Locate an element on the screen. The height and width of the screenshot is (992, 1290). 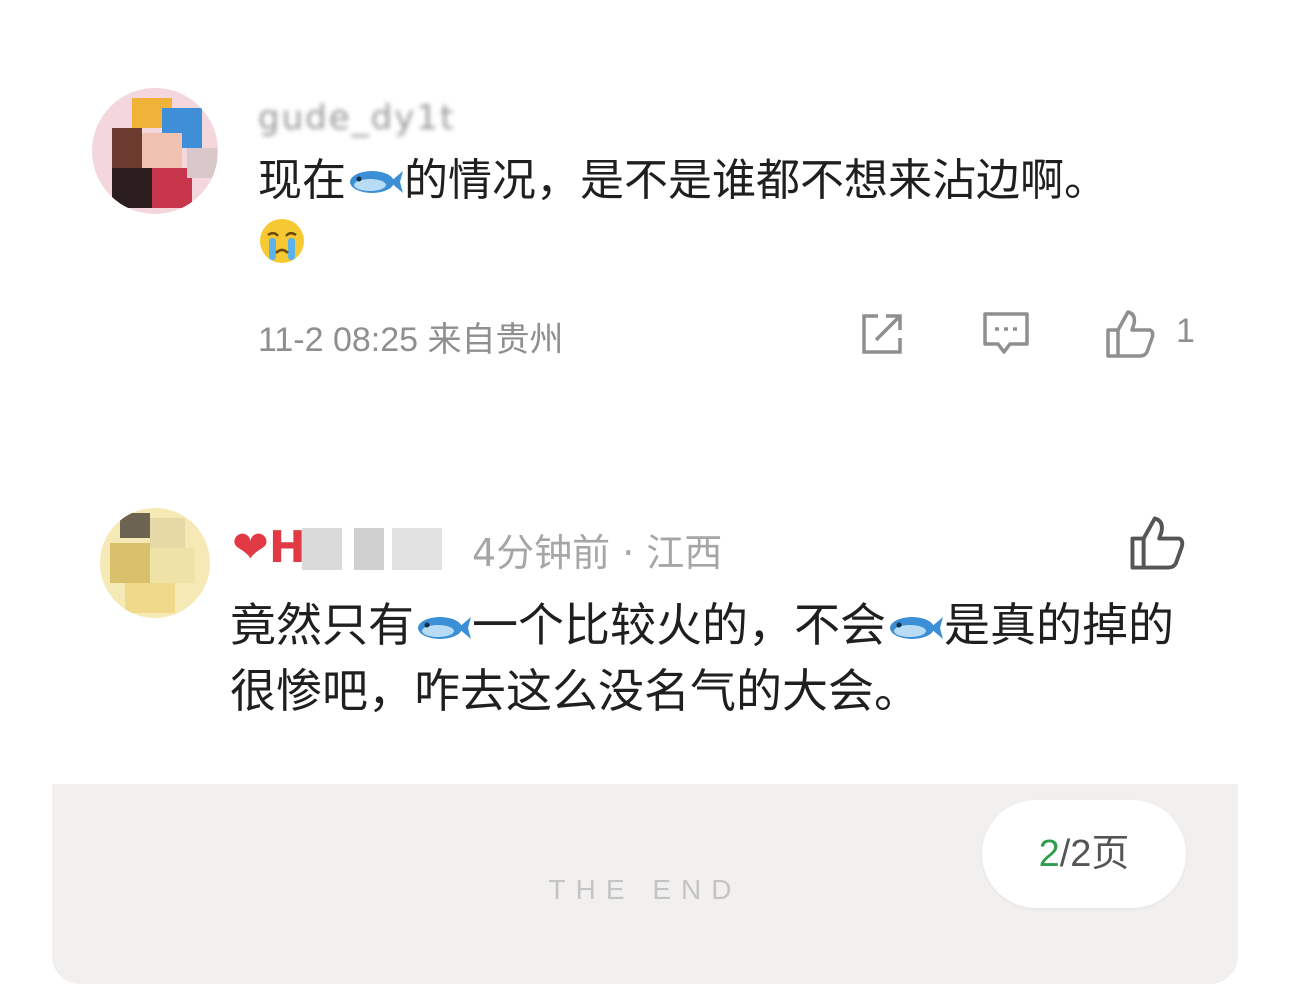
page-current: 2 is located at coordinates (1049, 854).